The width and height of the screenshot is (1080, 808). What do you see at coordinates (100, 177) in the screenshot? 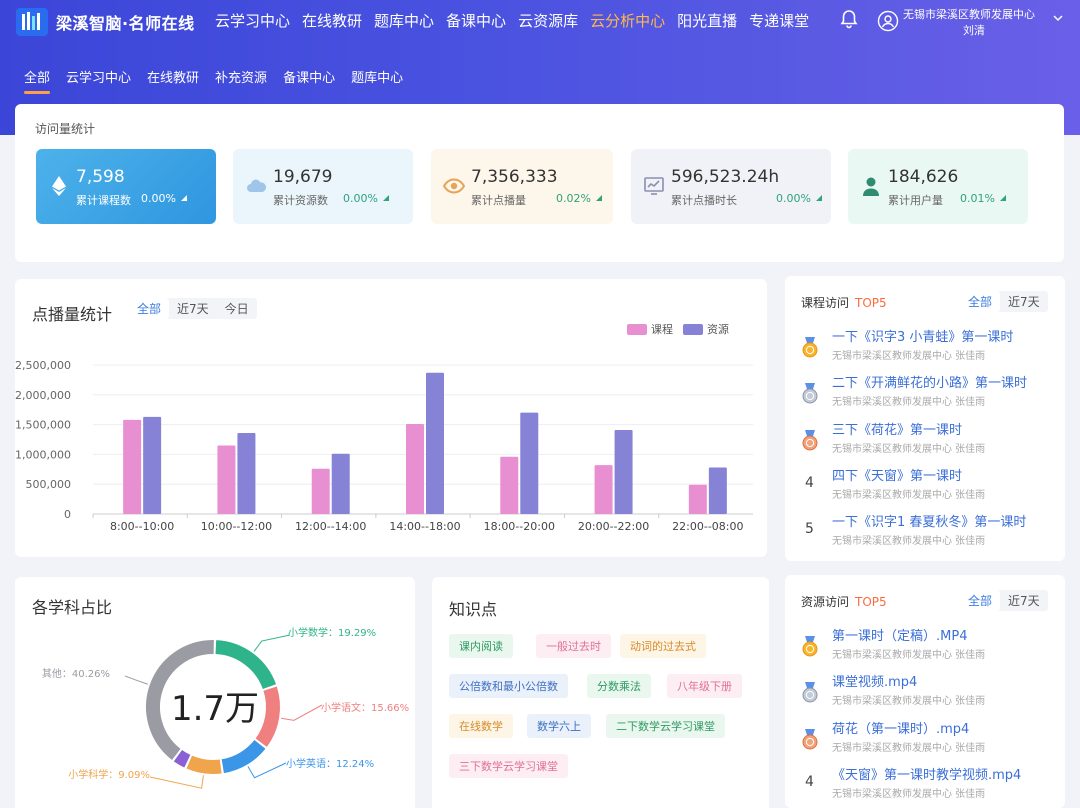
I see `stat-value: 7,598` at bounding box center [100, 177].